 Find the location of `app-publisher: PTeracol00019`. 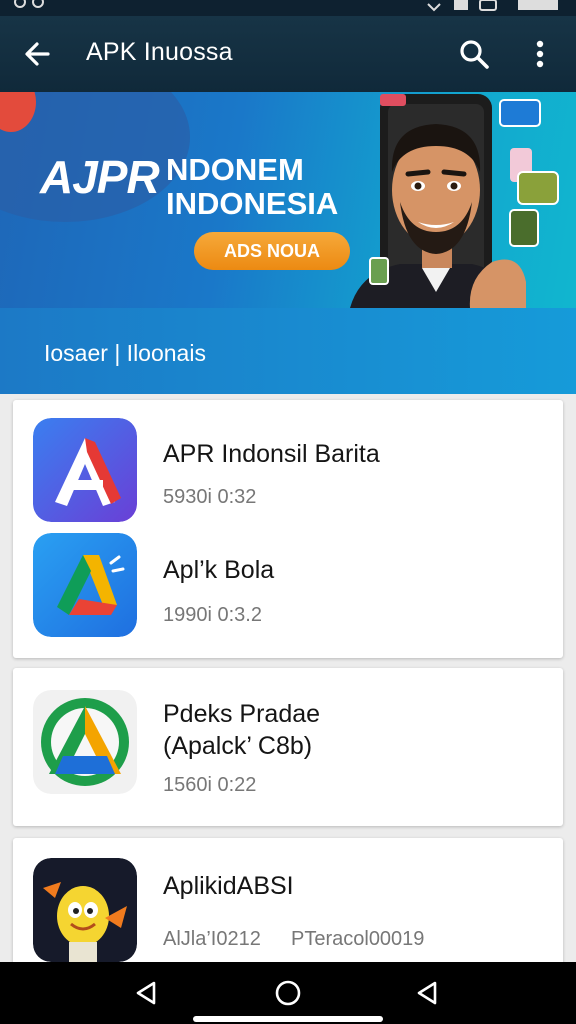

app-publisher: PTeracol00019 is located at coordinates (358, 939).